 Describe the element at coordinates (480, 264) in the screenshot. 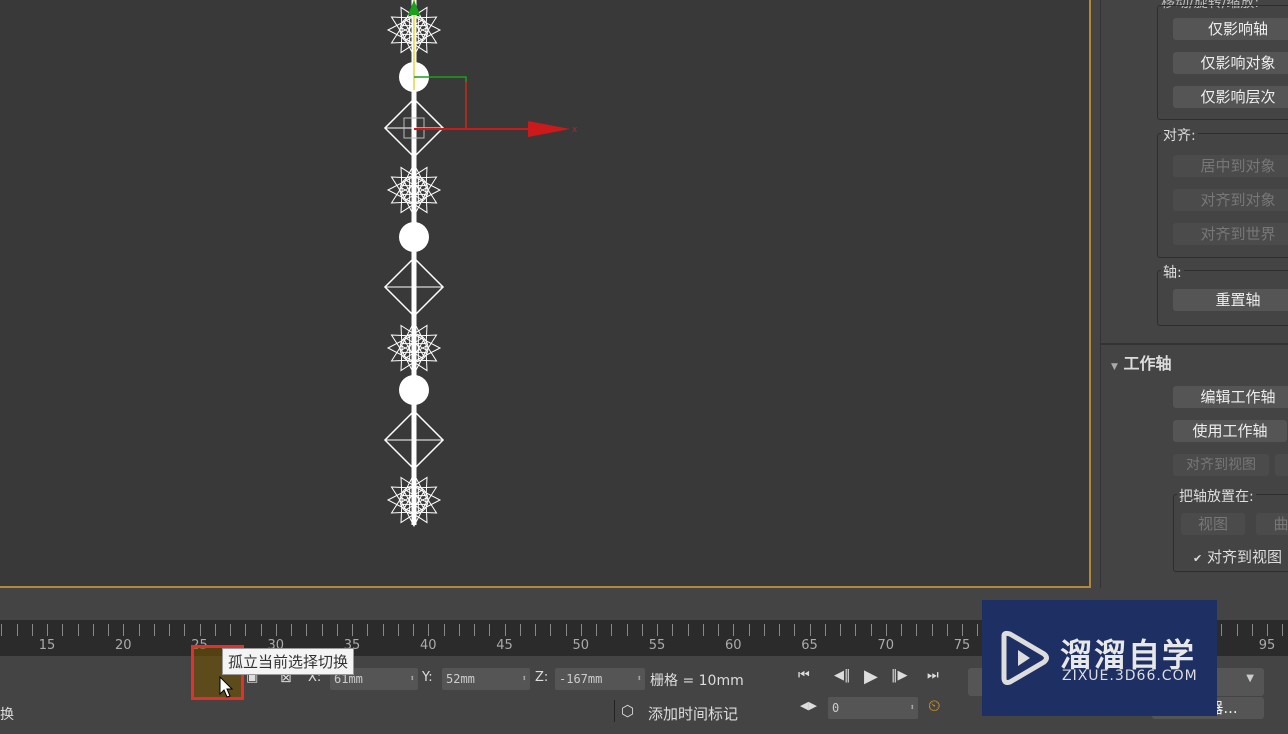

I see `scene: x` at that location.